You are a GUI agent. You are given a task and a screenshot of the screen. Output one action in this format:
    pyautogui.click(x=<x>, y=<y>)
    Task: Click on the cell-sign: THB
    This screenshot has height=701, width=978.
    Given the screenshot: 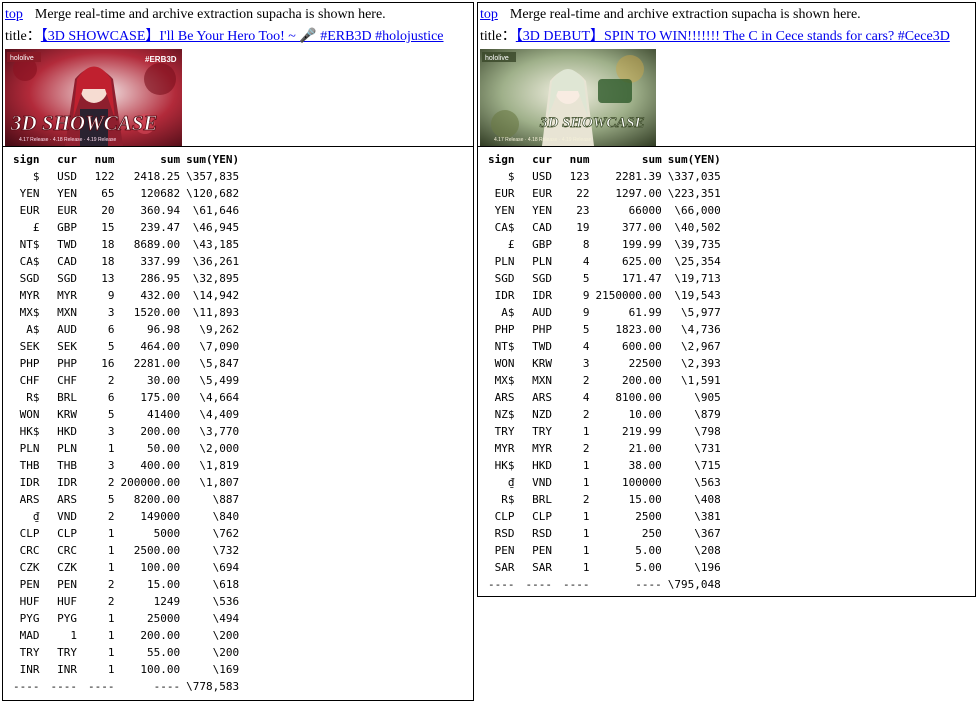 What is the action you would take?
    pyautogui.click(x=29, y=465)
    